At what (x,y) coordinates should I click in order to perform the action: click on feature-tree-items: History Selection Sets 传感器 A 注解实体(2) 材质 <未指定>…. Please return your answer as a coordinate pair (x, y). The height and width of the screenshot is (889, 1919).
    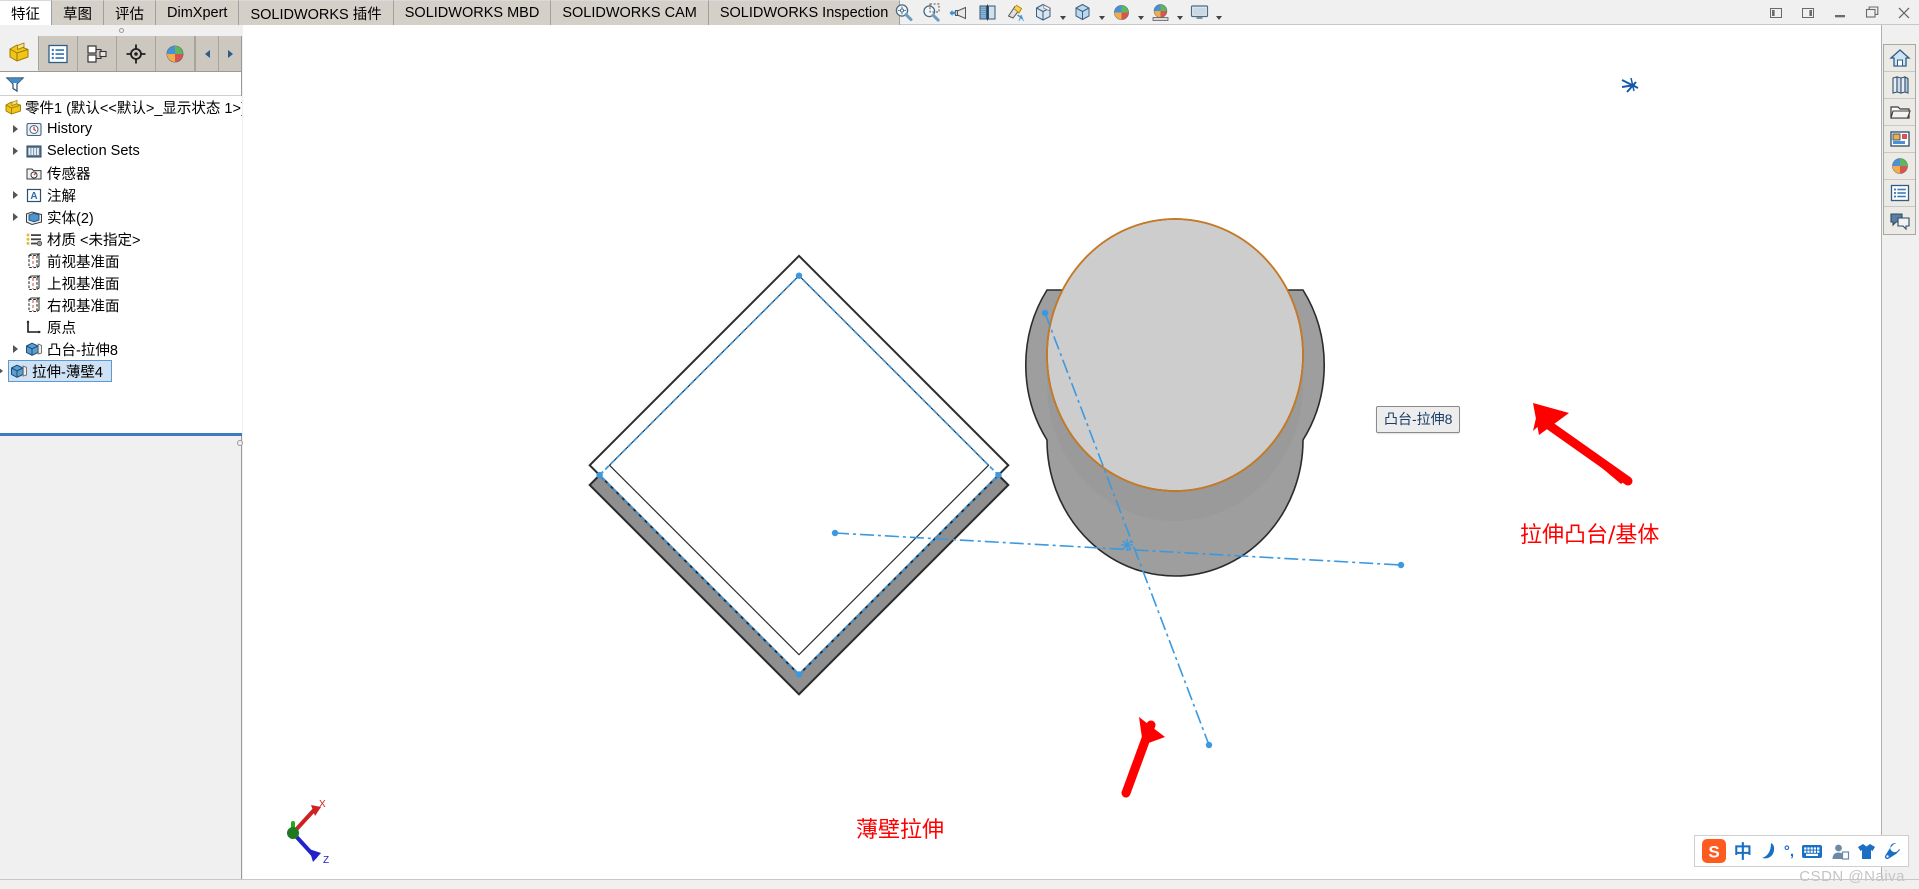
    Looking at the image, I should click on (121, 250).